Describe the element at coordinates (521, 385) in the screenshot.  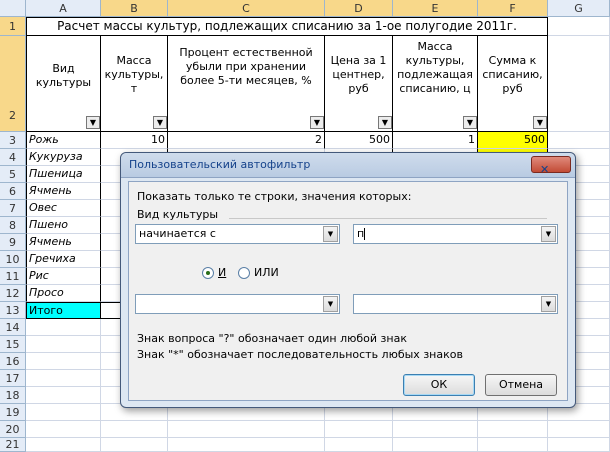
I see `cancel-button: Отмена` at that location.